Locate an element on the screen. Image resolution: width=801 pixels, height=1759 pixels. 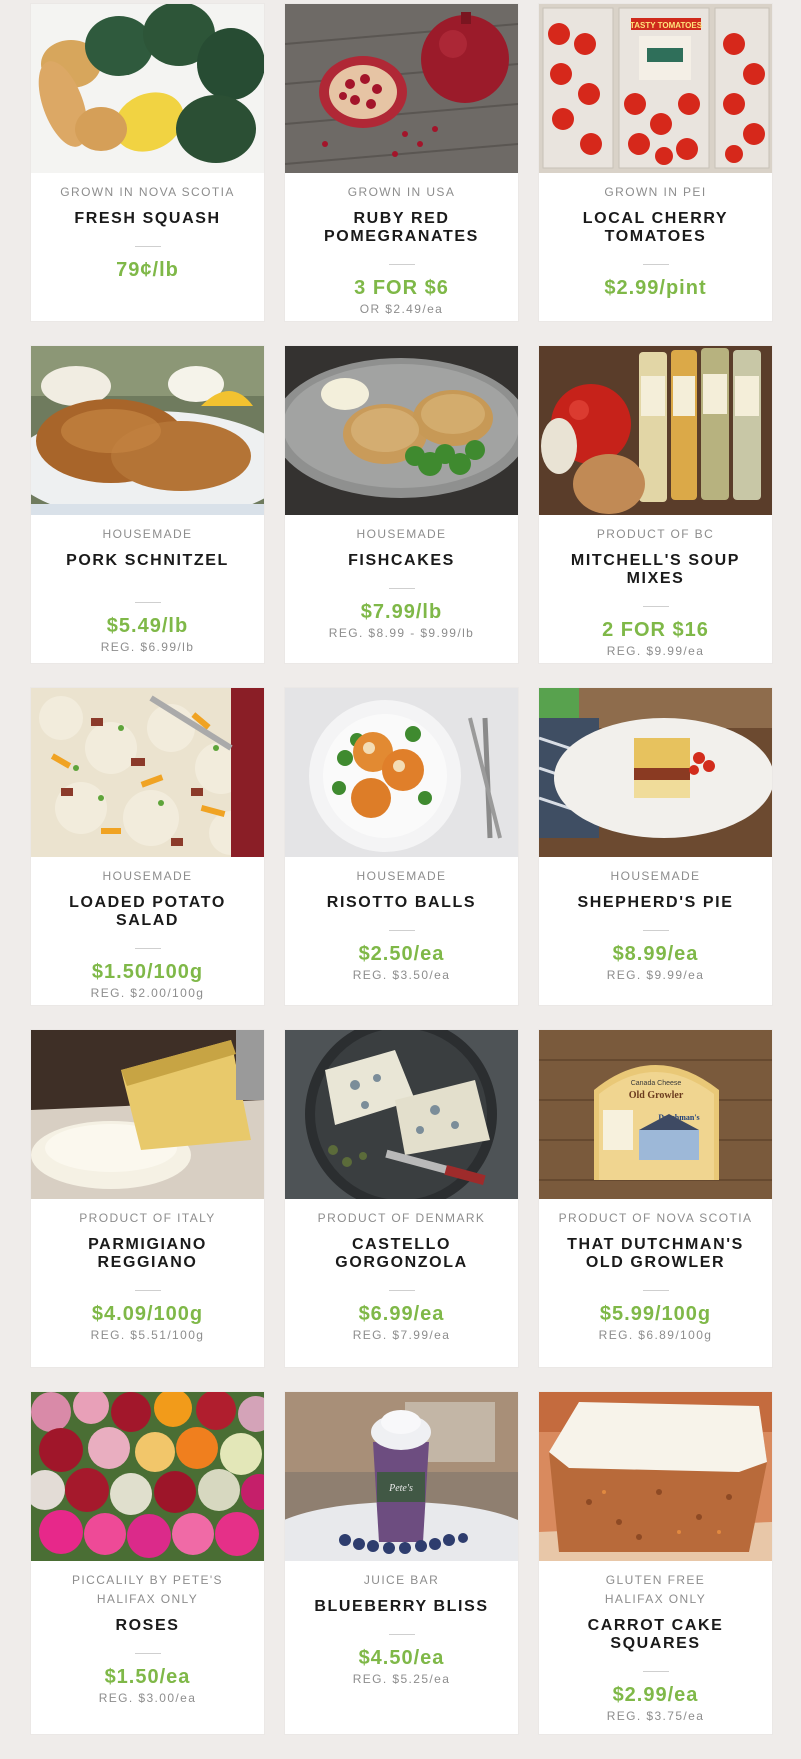
product-origin: PRODUCT OF BC is located at coordinates (655, 534).